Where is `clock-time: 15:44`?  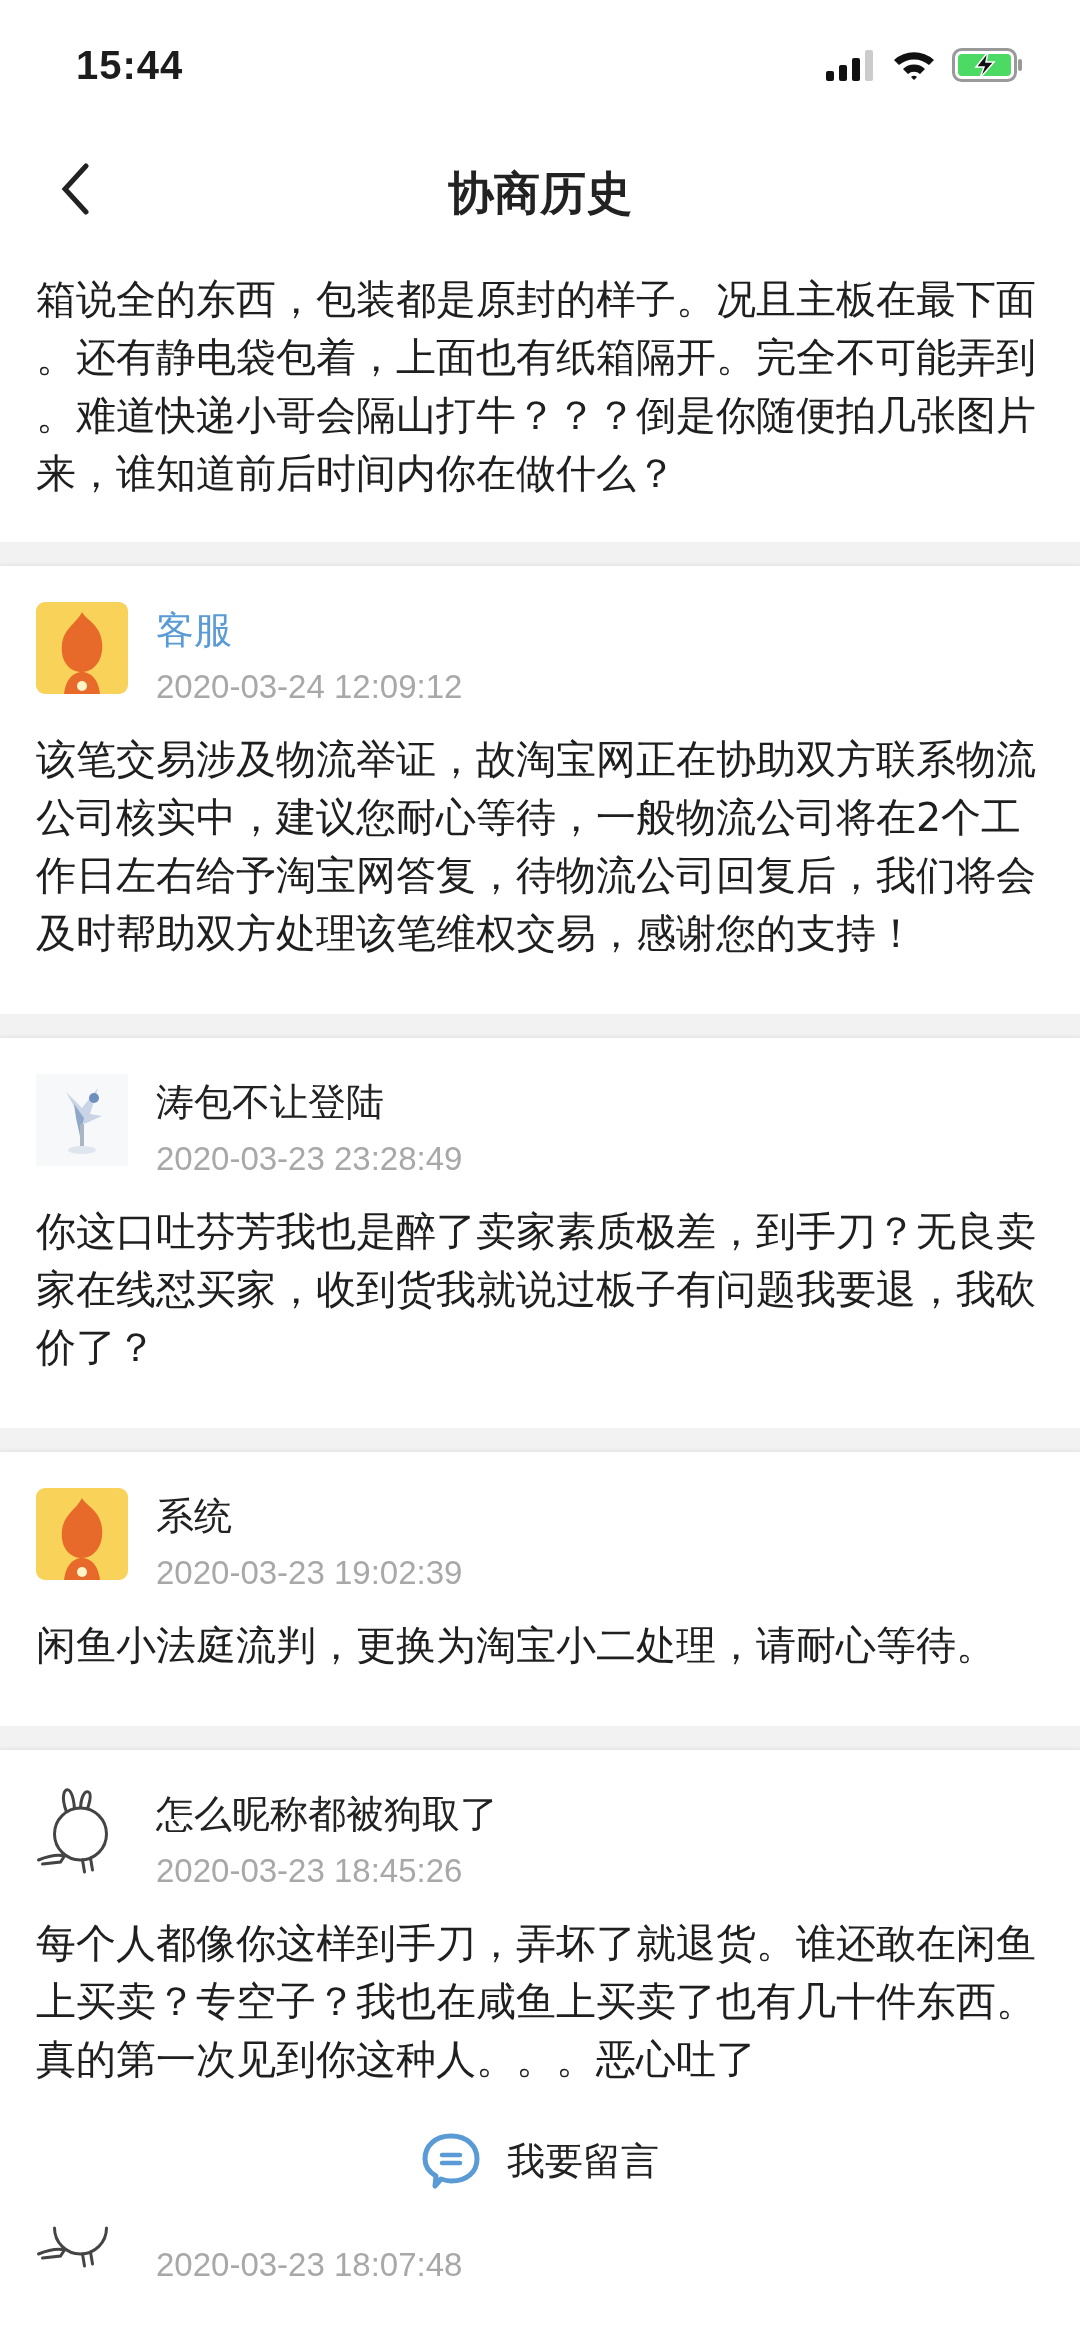
clock-time: 15:44 is located at coordinates (130, 65).